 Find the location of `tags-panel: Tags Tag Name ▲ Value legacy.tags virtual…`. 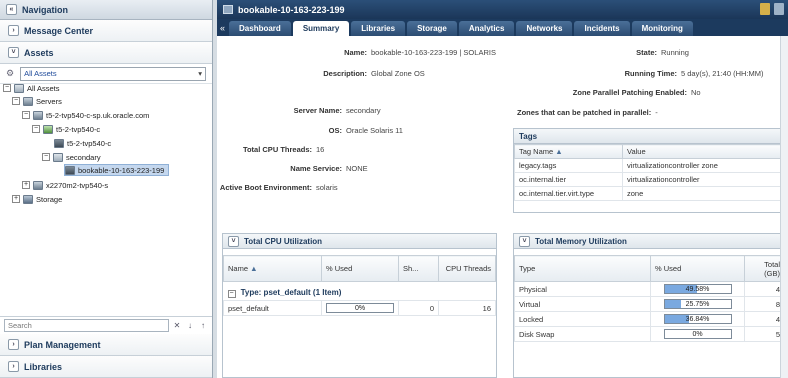

tags-panel: Tags Tag Name ▲ Value legacy.tags virtual… is located at coordinates (649, 170).